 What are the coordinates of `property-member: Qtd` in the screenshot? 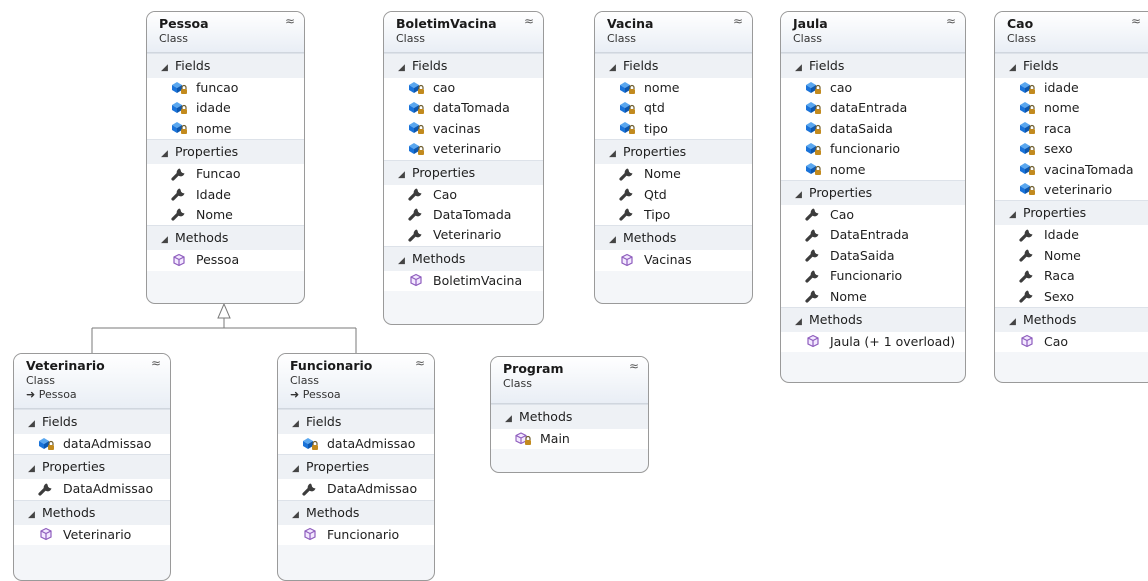 It's located at (673, 194).